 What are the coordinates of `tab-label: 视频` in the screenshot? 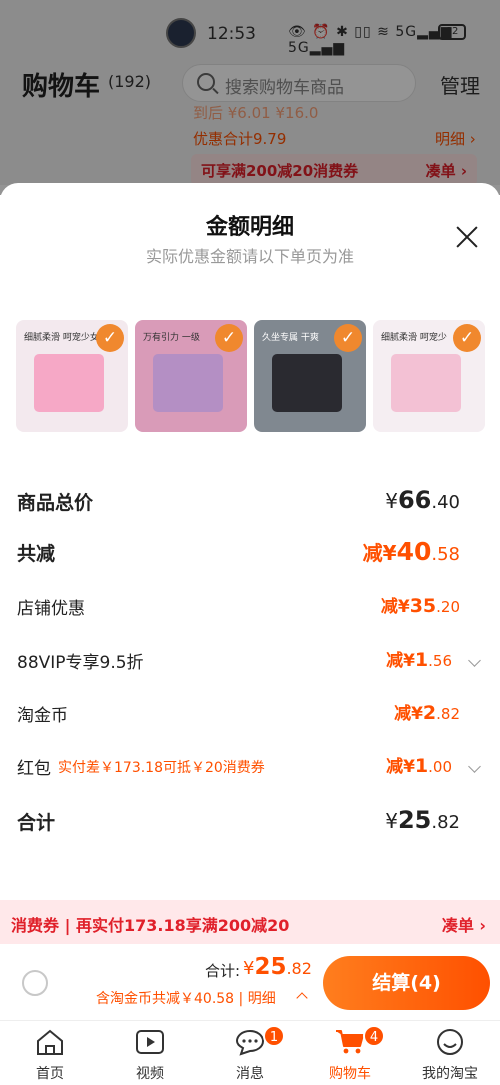 It's located at (150, 1074).